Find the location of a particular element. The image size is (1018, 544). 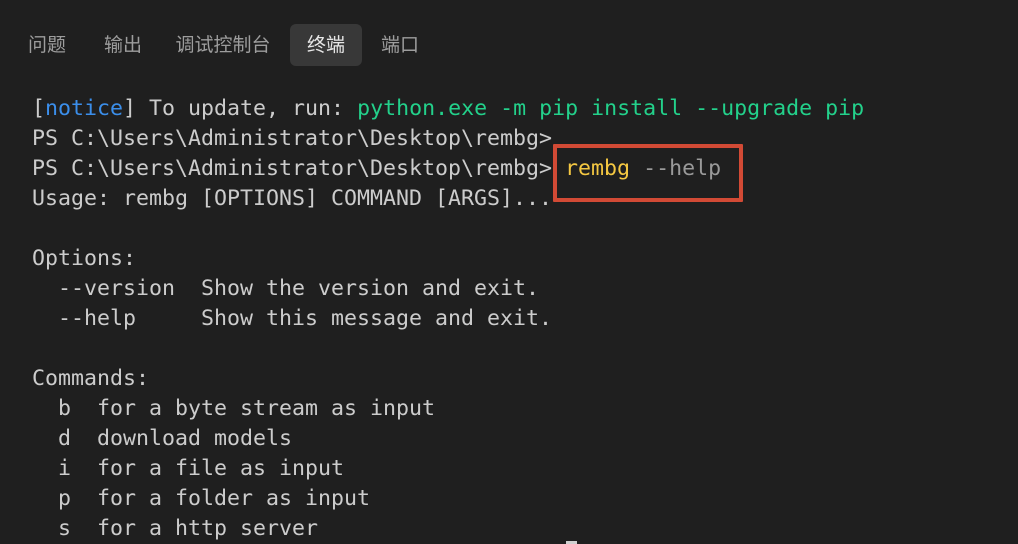

notice-command: python.exe -m pip install --upgrade pip is located at coordinates (611, 108).